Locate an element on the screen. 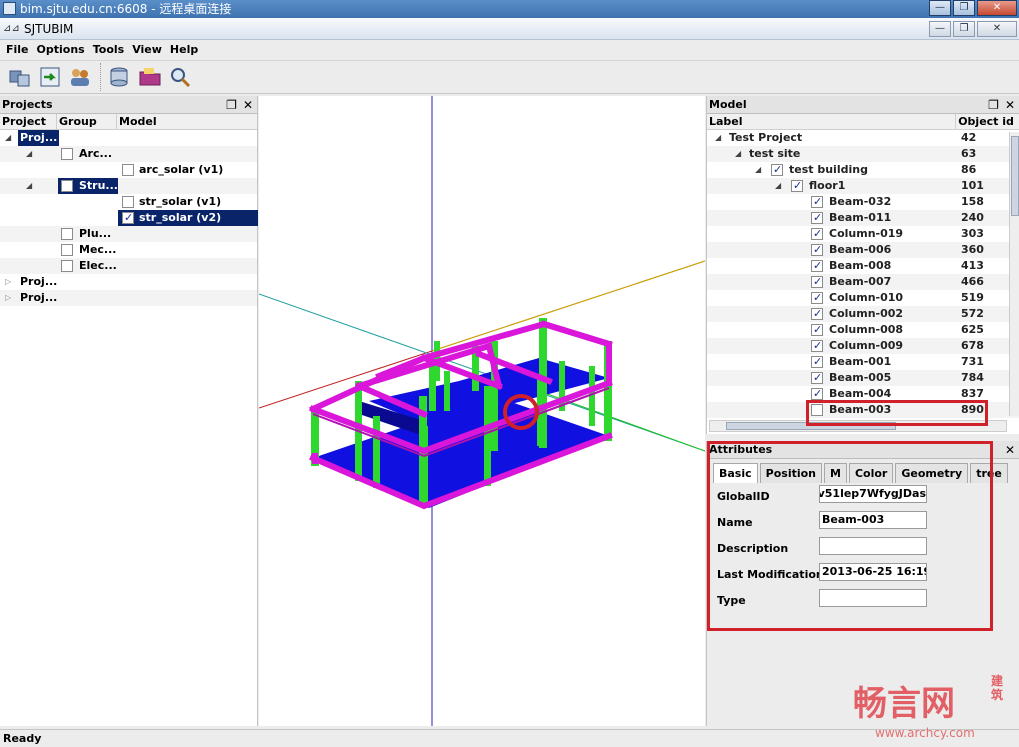 This screenshot has height=747, width=1019. model-tree-row: Beam-006 360 is located at coordinates (863, 250).